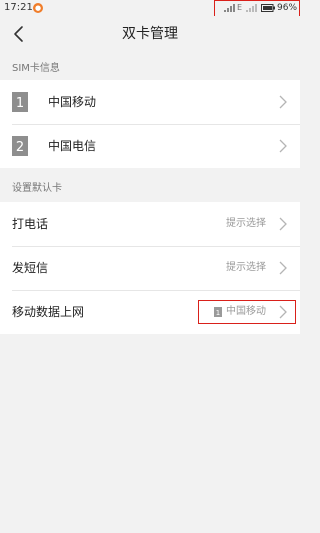 This screenshot has width=320, height=533. I want to click on sim-1-badge-number: 1, so click(20, 103).